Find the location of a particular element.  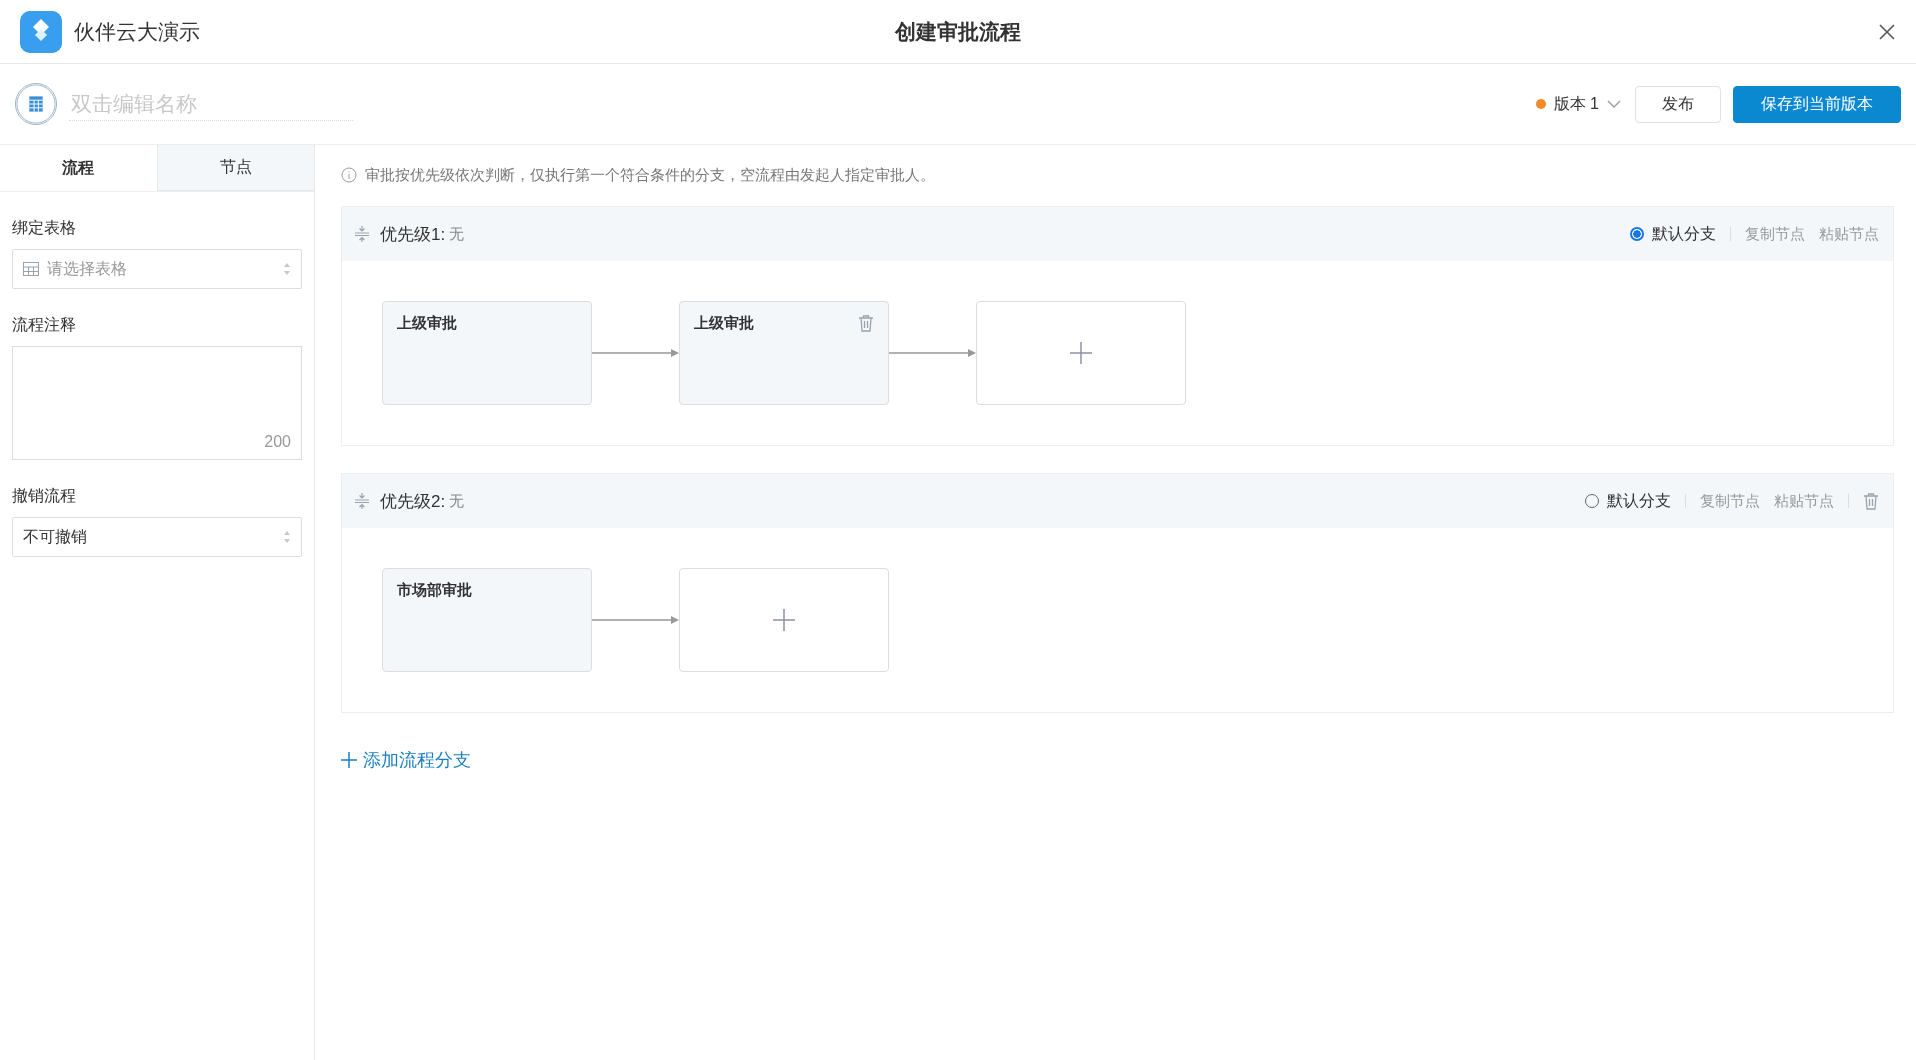

close-icon is located at coordinates (1887, 31).